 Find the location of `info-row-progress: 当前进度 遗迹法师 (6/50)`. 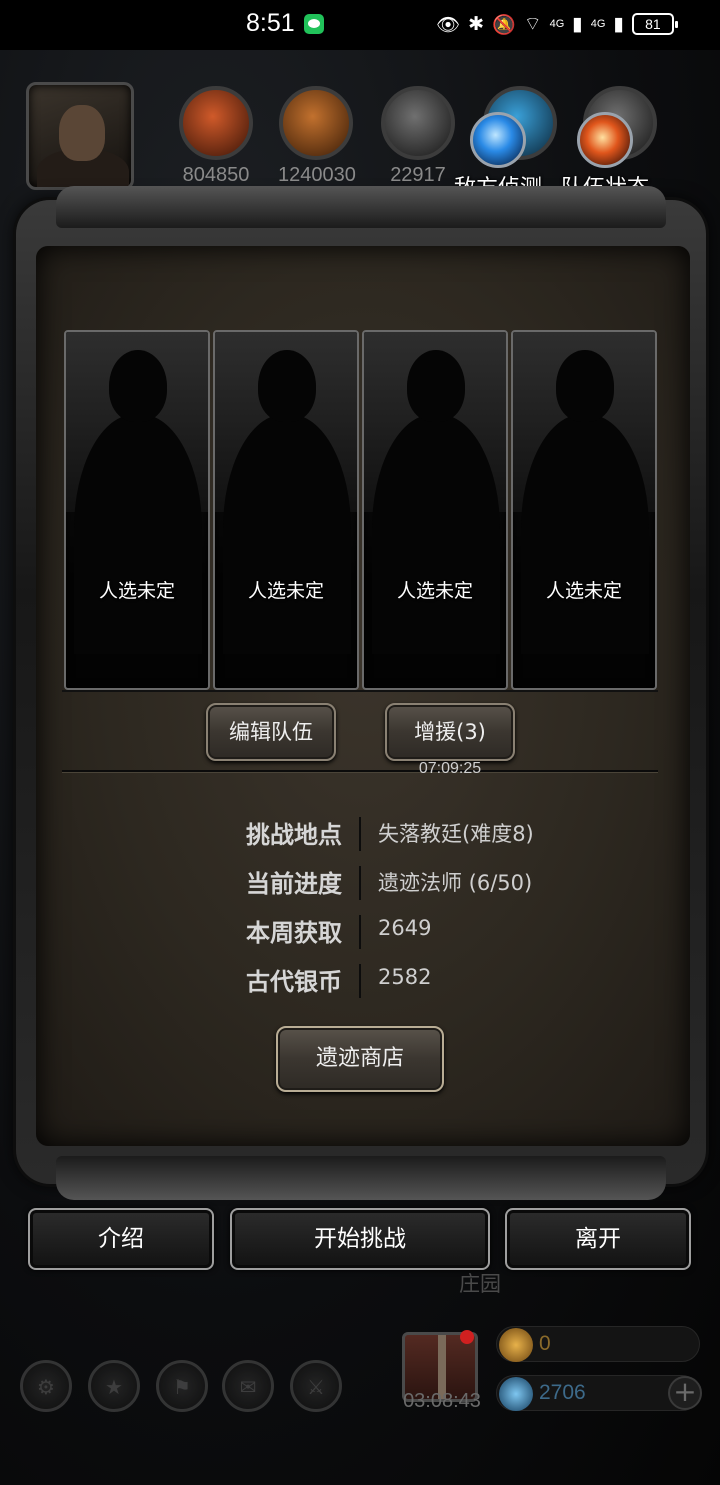

info-row-progress: 当前进度 遗迹法师 (6/50) is located at coordinates (400, 884).